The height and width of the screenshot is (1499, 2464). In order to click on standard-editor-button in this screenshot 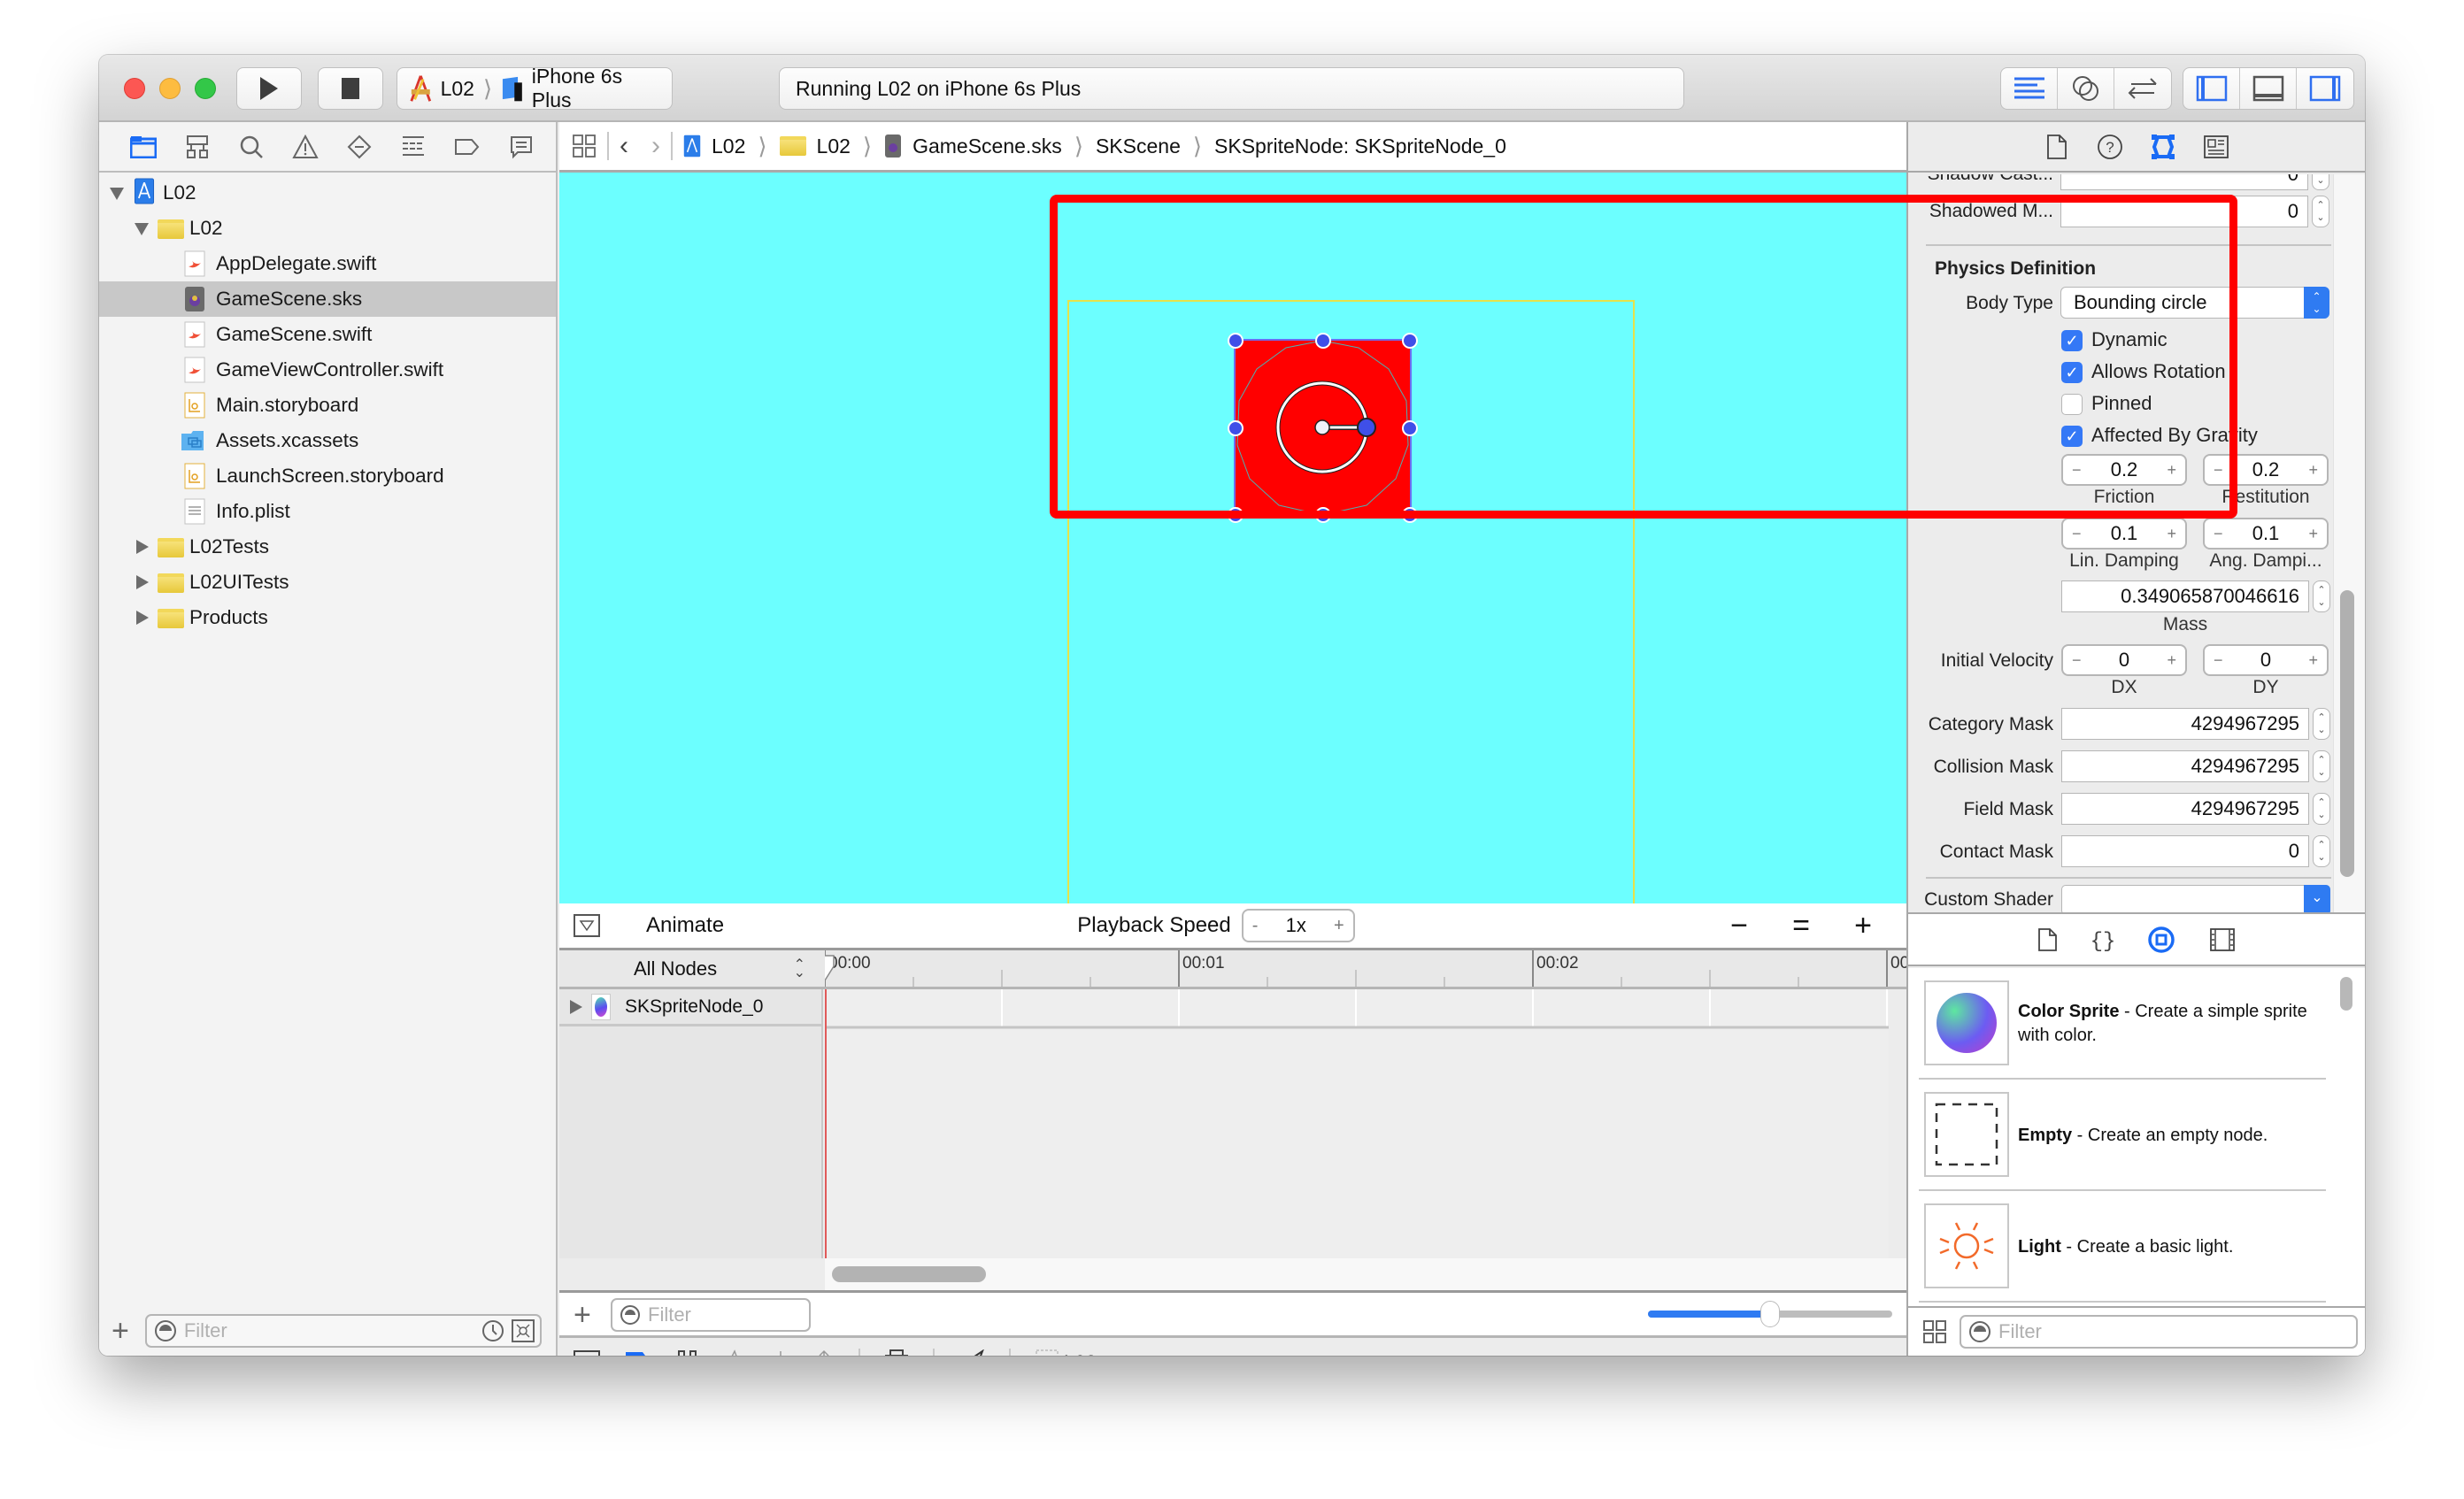, I will do `click(2029, 88)`.